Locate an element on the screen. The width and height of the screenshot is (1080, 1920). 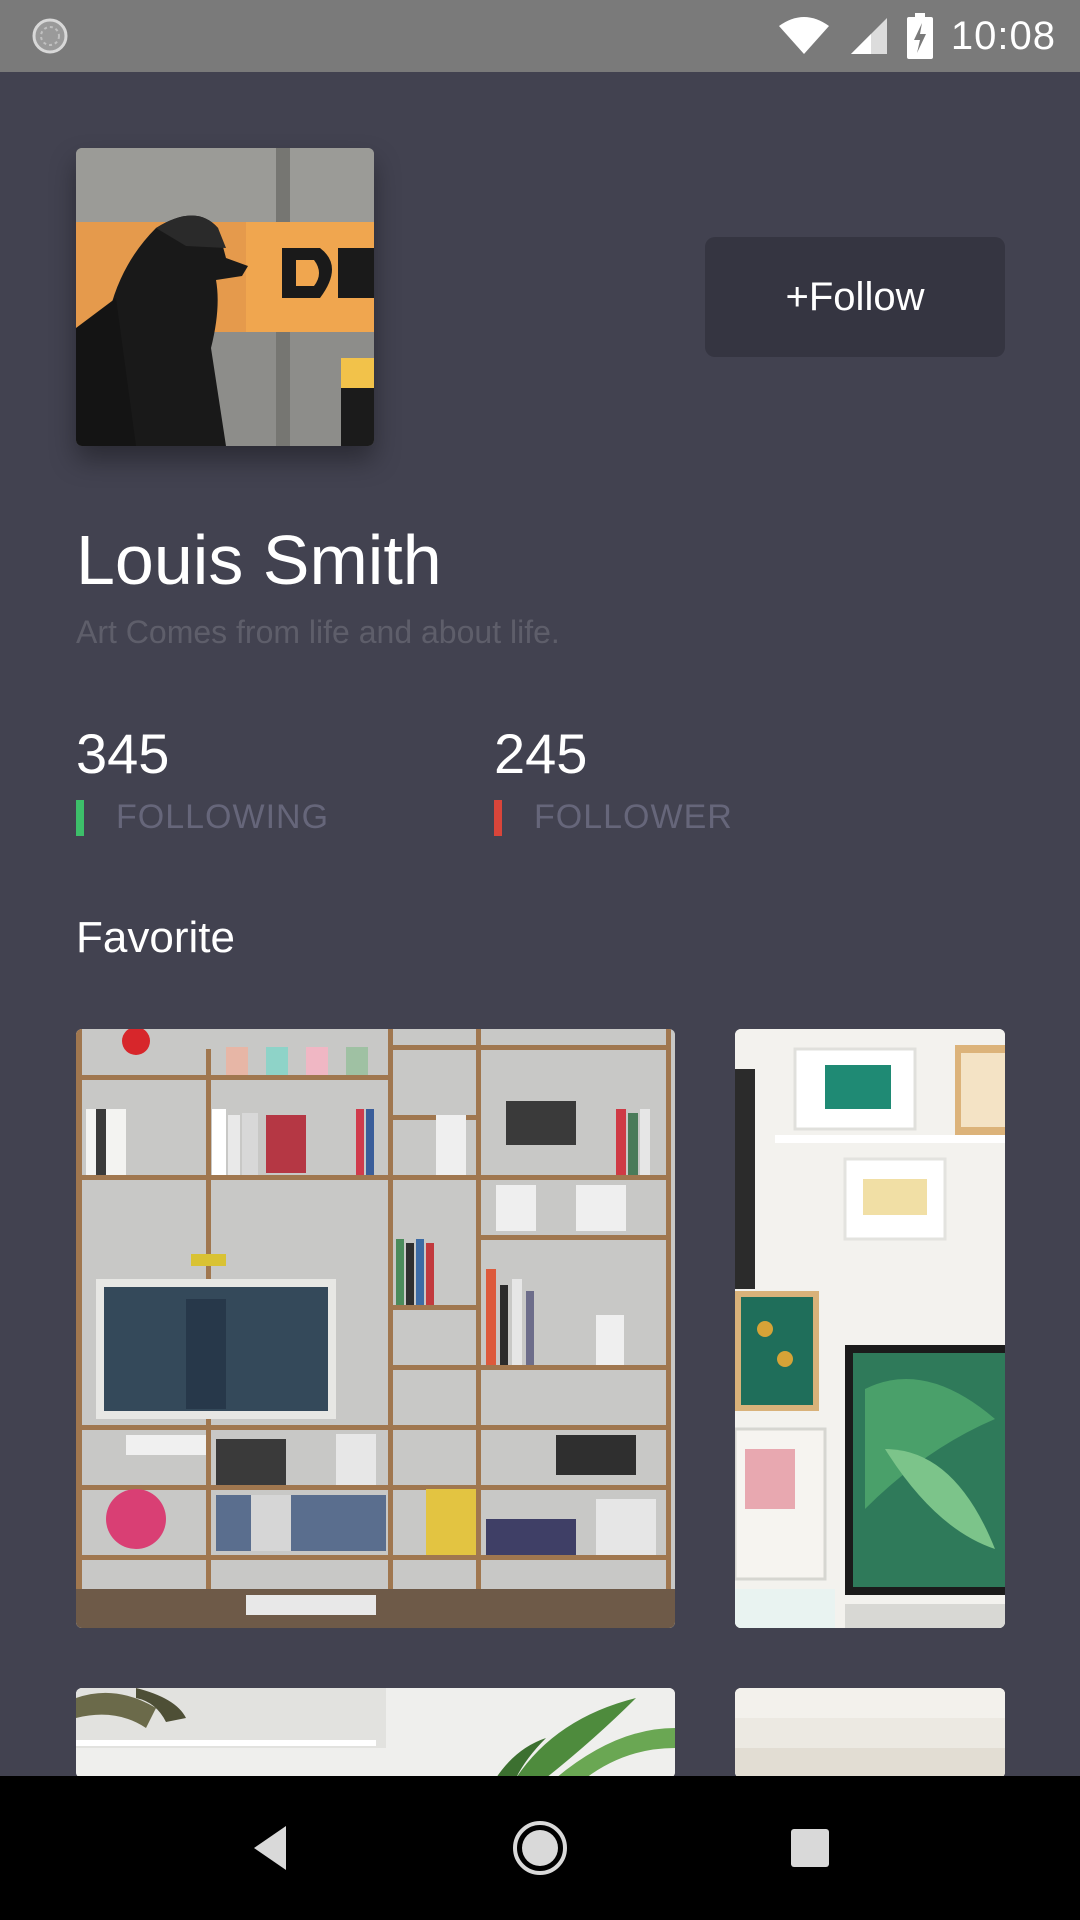
following-indicator is located at coordinates (80, 817).